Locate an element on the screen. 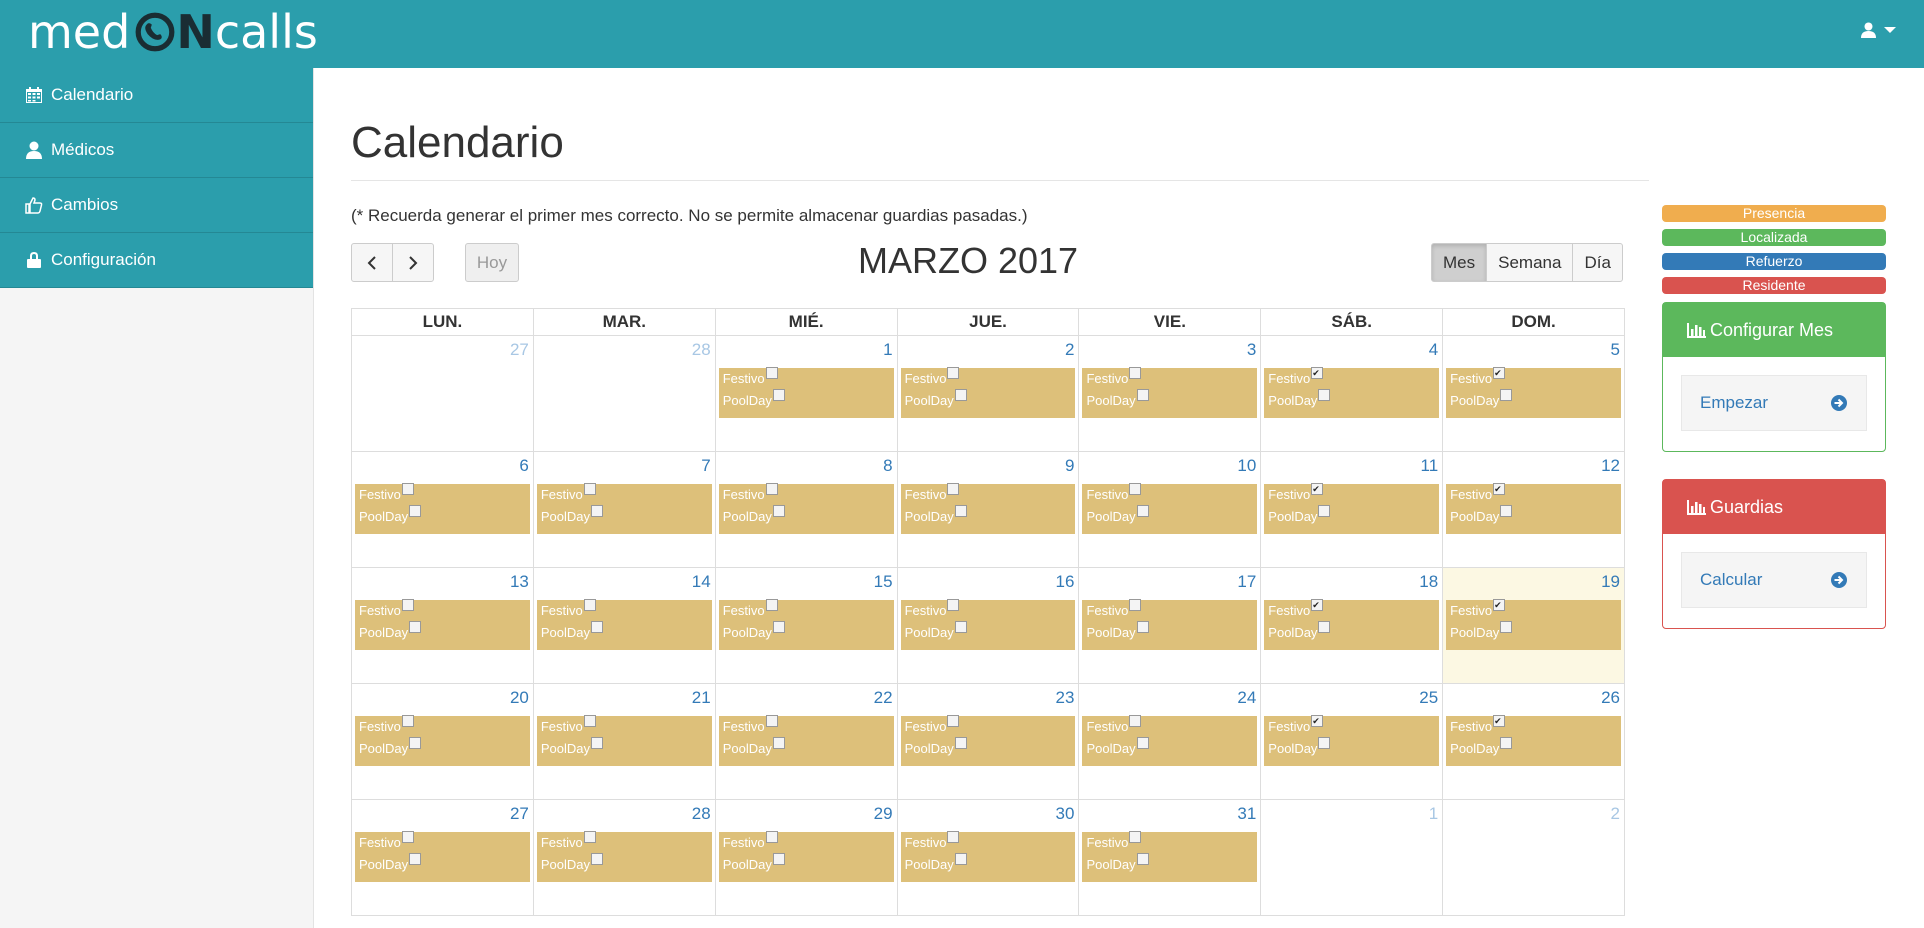  day-number: 16 is located at coordinates (1065, 582).